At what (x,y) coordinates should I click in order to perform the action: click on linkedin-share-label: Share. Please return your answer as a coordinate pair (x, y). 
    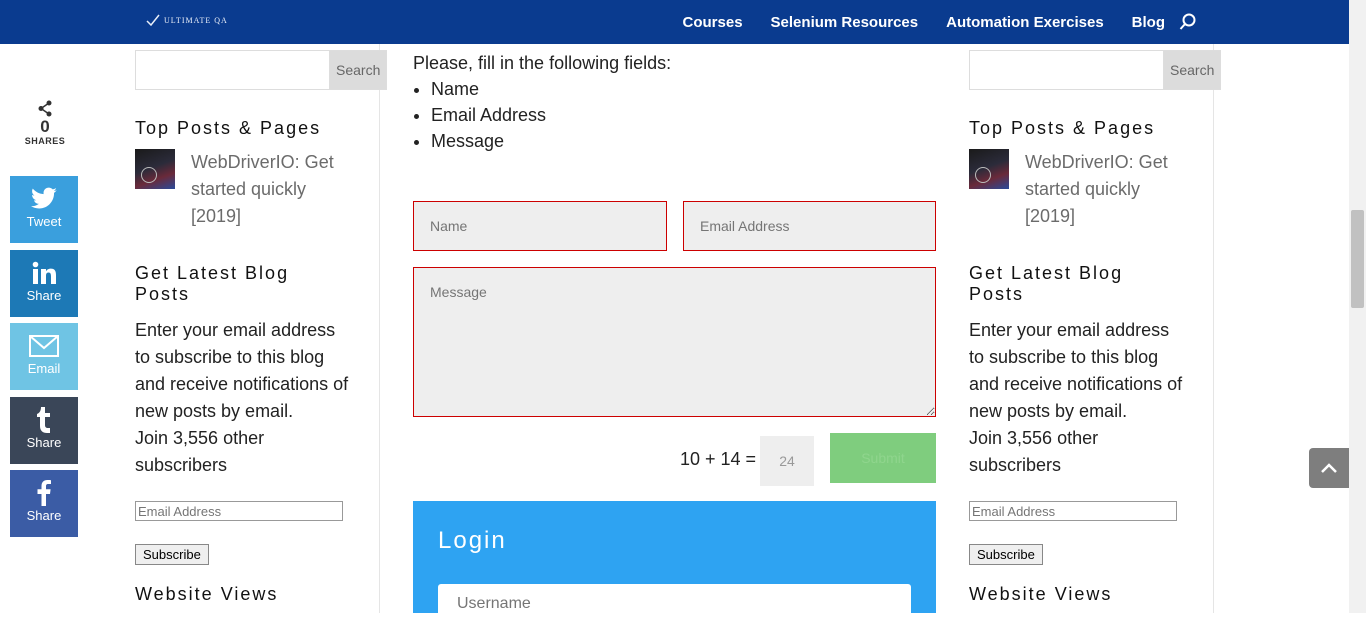
    Looking at the image, I should click on (44, 295).